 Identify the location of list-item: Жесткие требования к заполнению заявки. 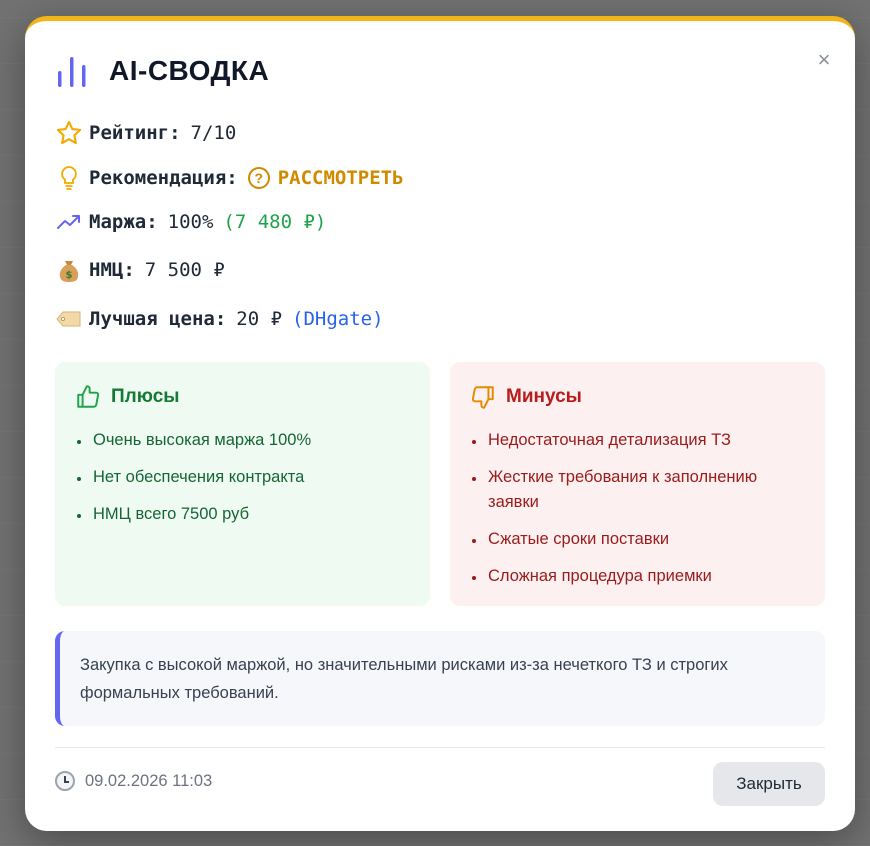
(637, 490).